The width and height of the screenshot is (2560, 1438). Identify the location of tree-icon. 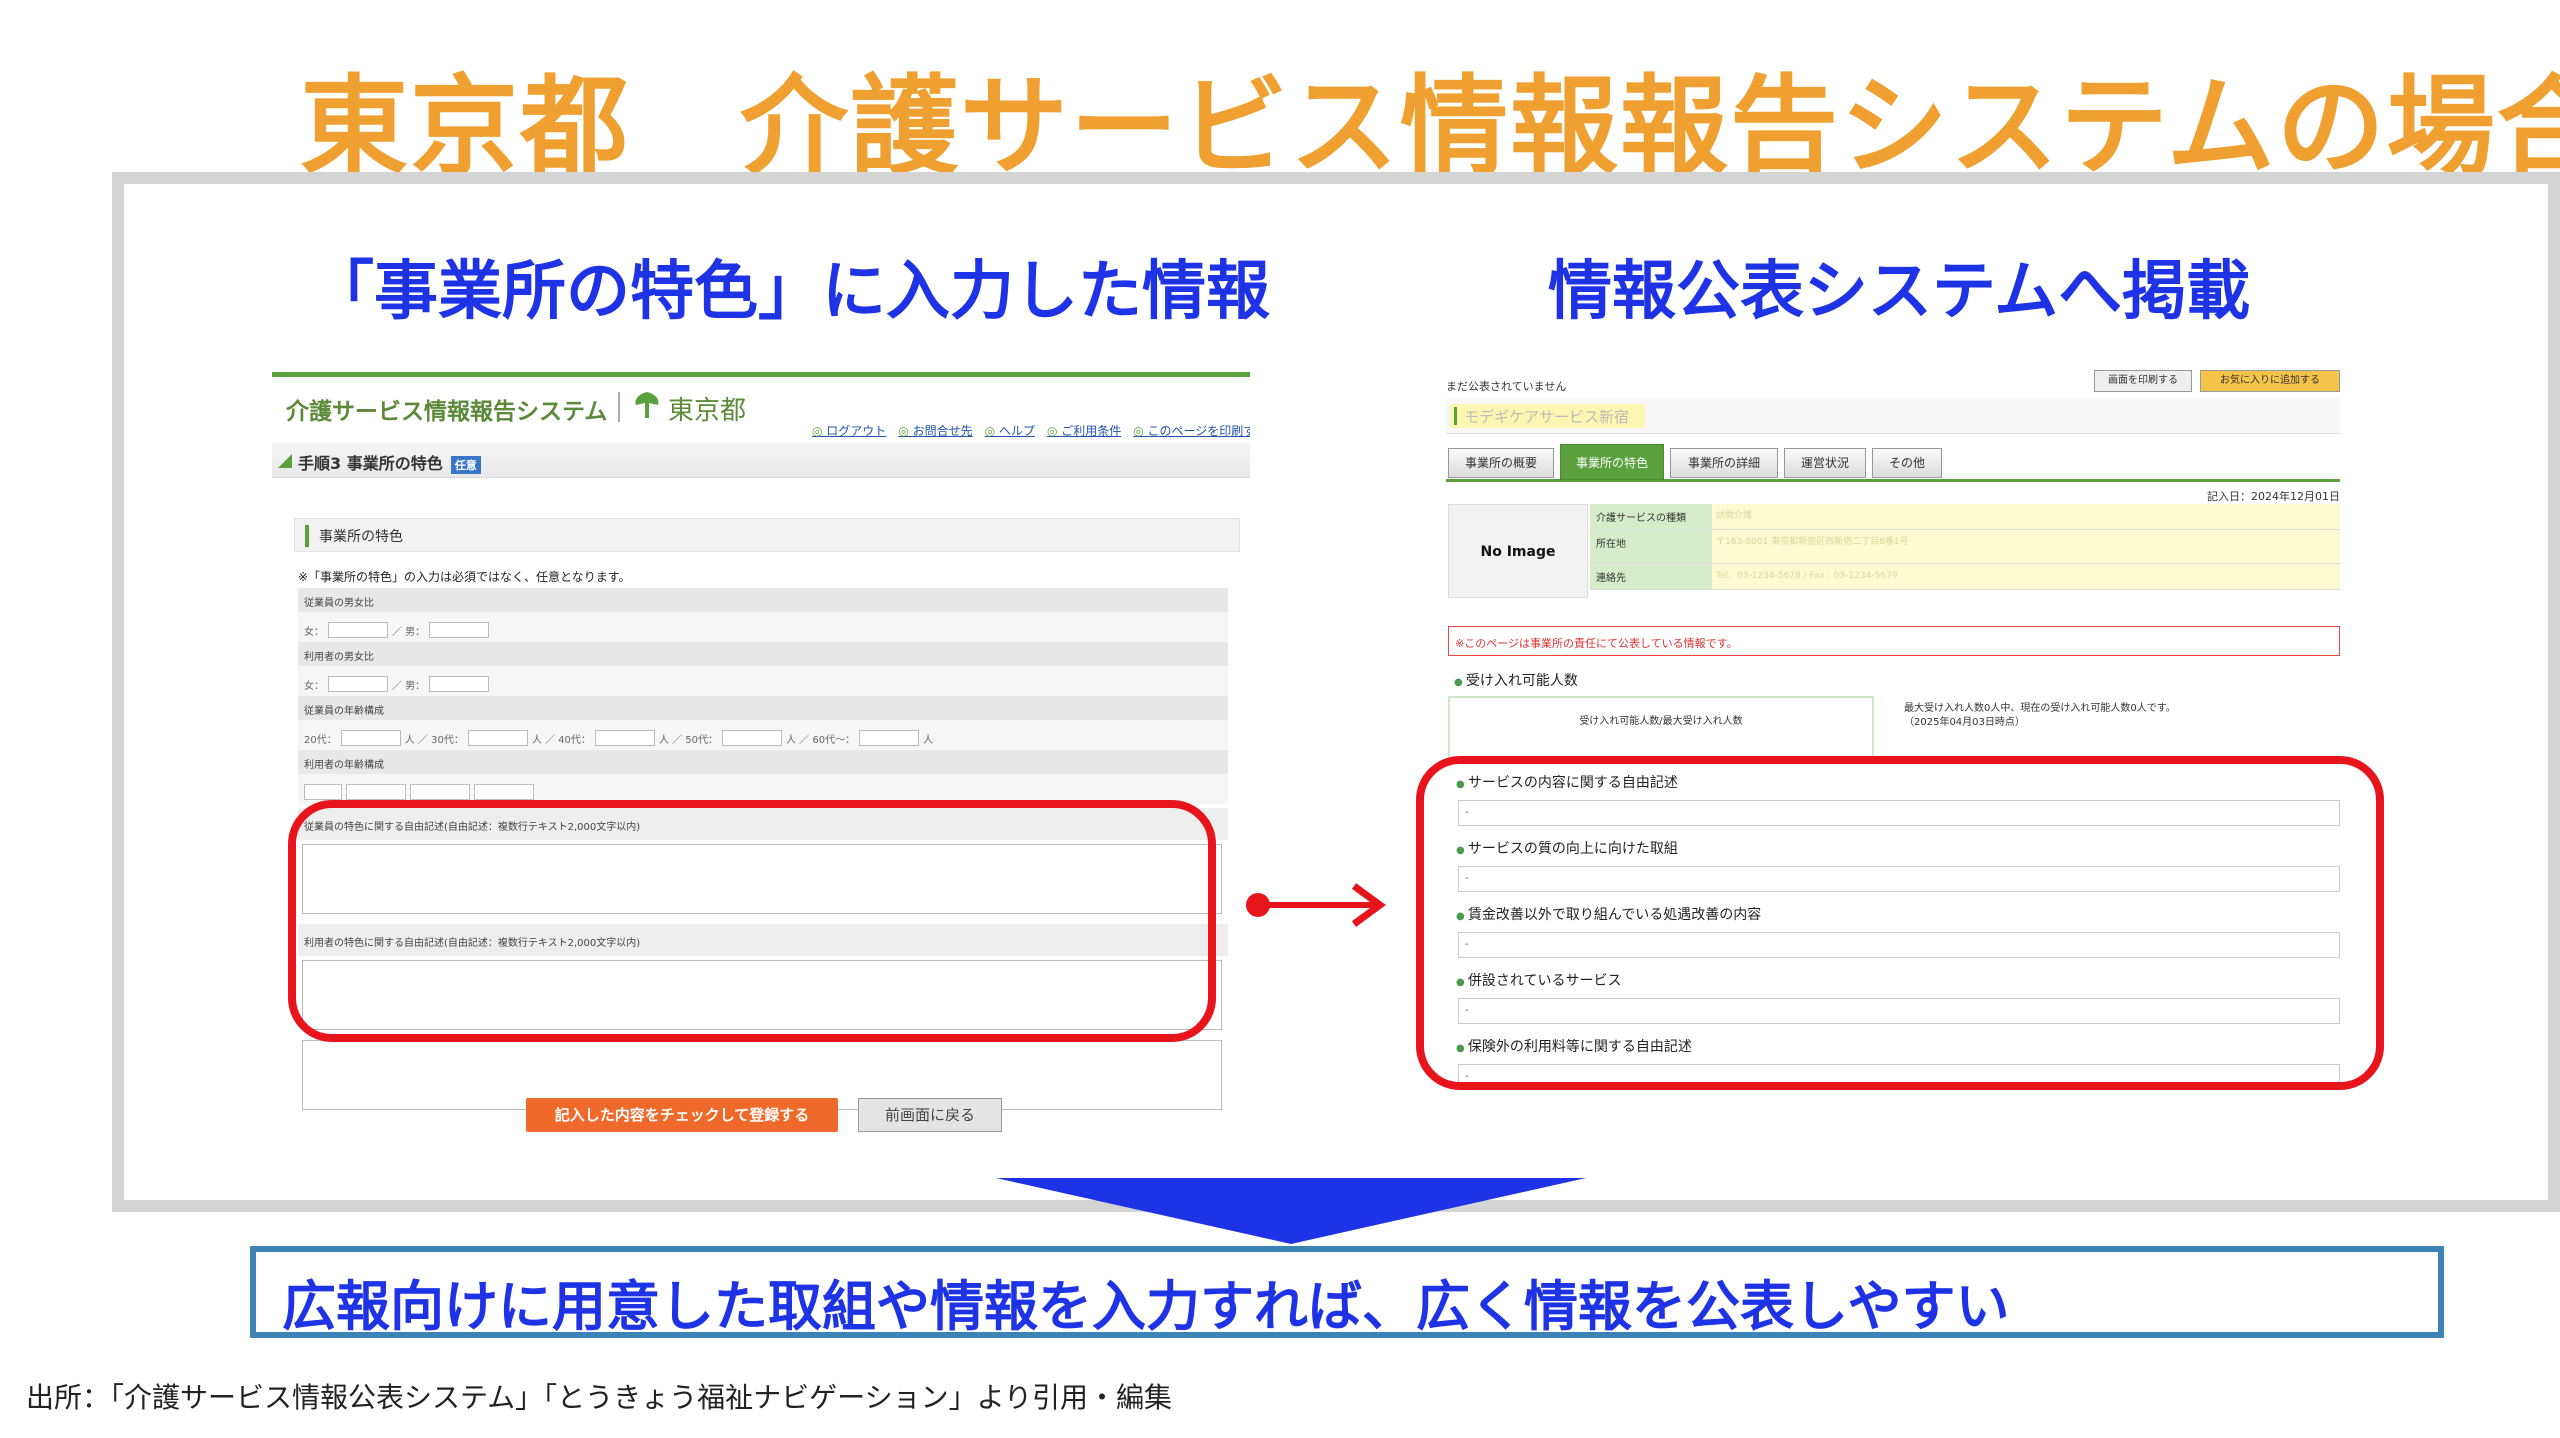
(647, 405).